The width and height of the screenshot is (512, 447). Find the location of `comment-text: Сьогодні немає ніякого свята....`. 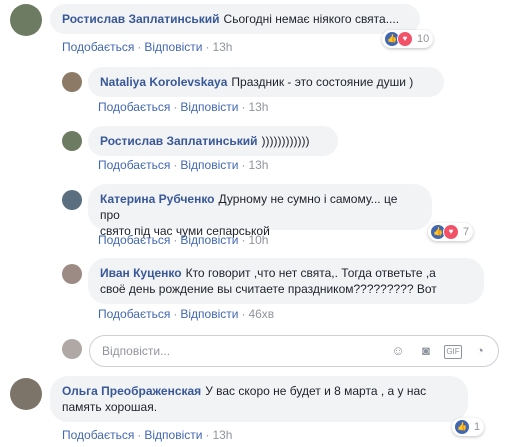

comment-text: Сьогодні немає ніякого свята.... is located at coordinates (311, 19).